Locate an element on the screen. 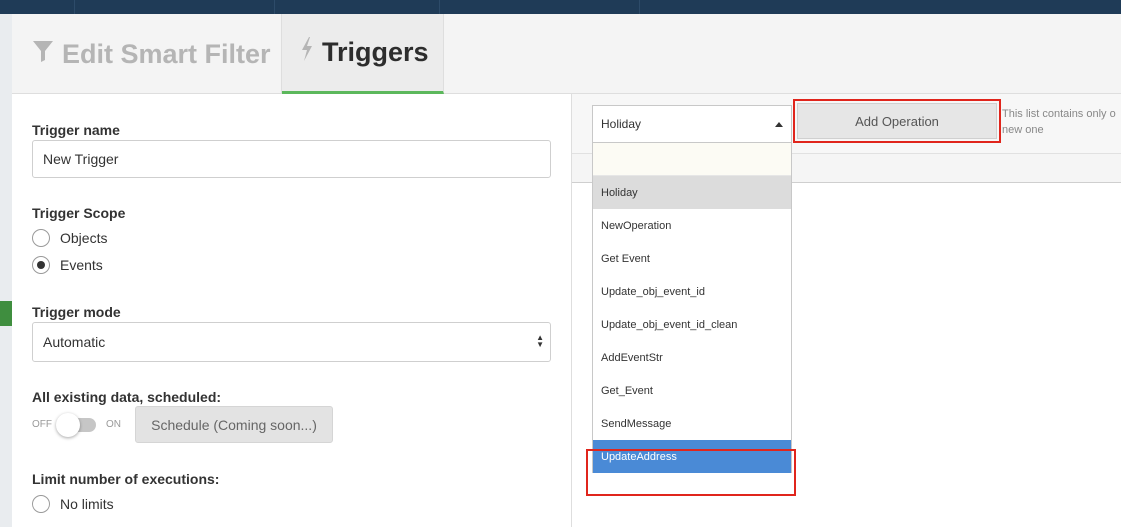 This screenshot has height=527, width=1121. caret-up-icon is located at coordinates (779, 124).